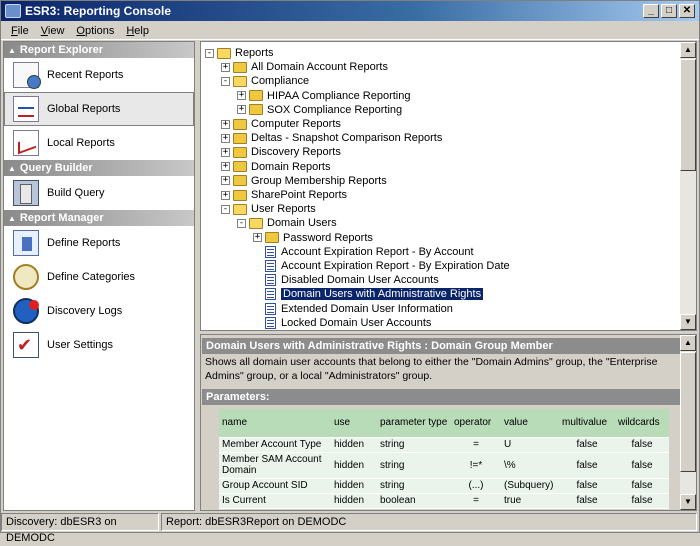 The width and height of the screenshot is (700, 546). I want to click on menu-help: Help, so click(137, 31).